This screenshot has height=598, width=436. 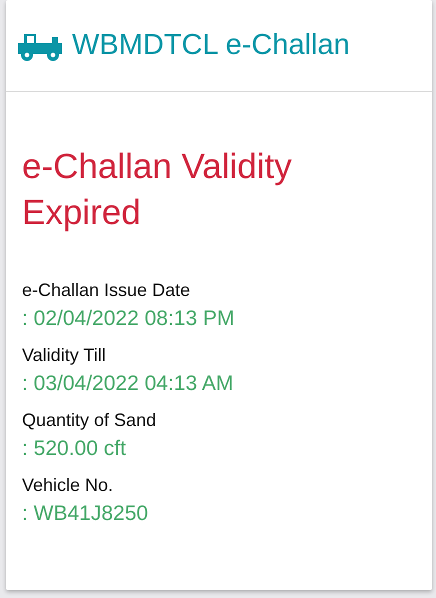 I want to click on app-title: WBMDTCL e-Challan, so click(x=211, y=45).